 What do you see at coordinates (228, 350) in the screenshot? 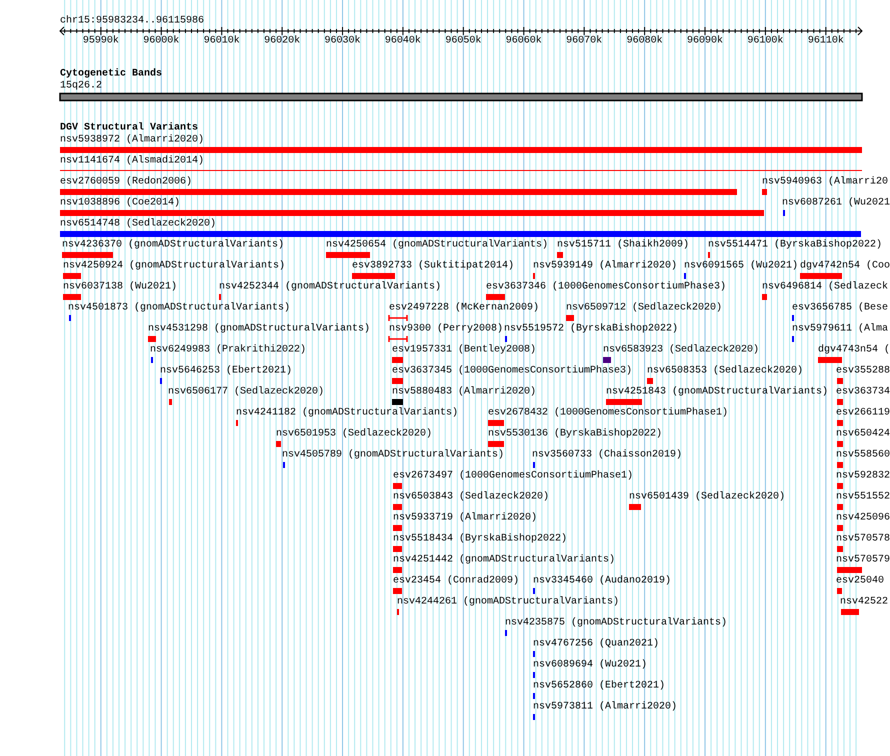
I see `variant-label: nsv6249983 (Prakrithi2022)` at bounding box center [228, 350].